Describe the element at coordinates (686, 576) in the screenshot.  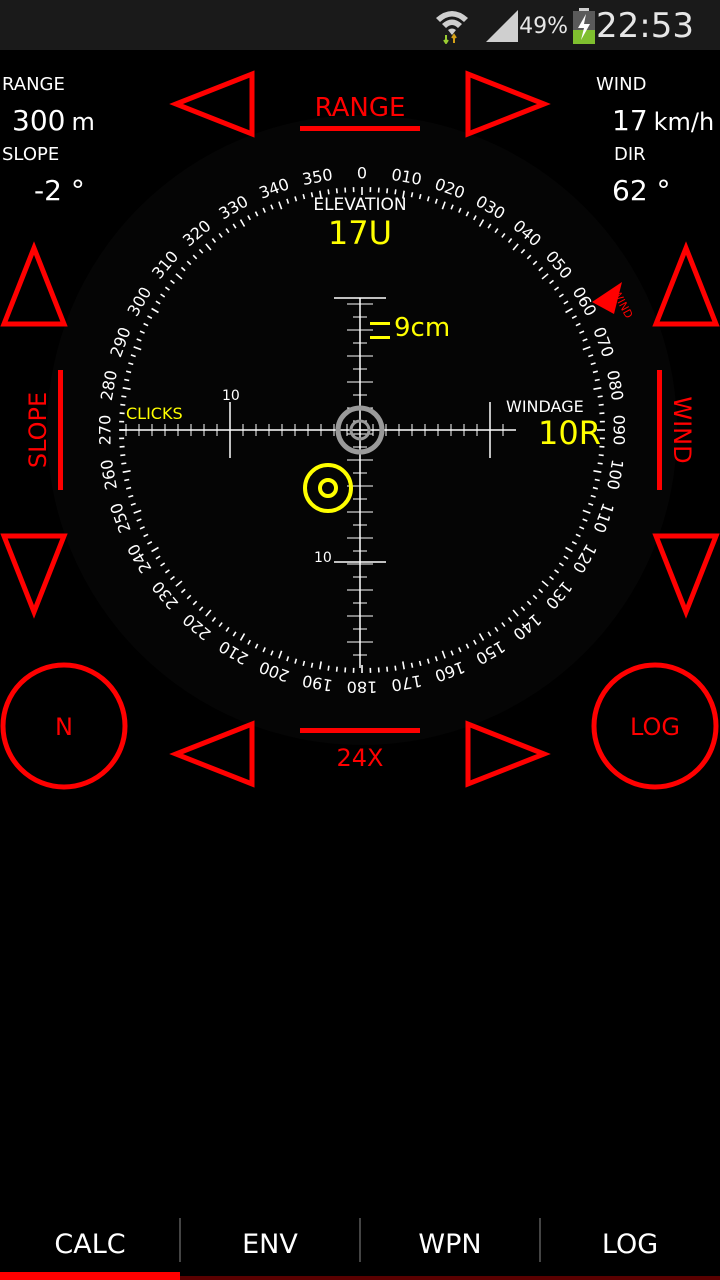
I see `wind-decrease-button` at that location.